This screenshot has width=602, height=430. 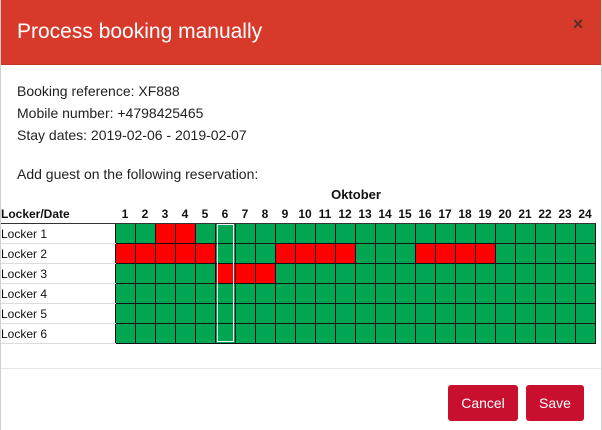 I want to click on close-icon: ×, so click(x=578, y=24).